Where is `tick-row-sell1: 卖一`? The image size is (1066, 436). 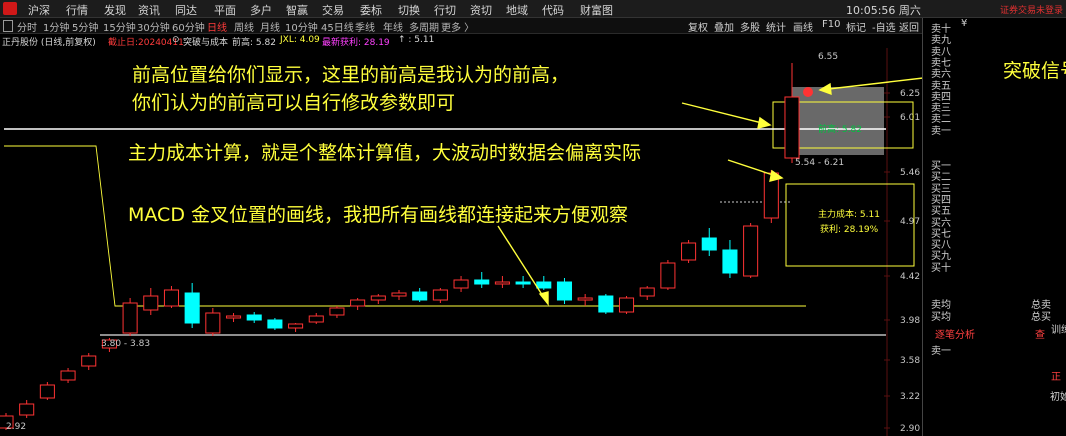 tick-row-sell1: 卖一 is located at coordinates (941, 351).